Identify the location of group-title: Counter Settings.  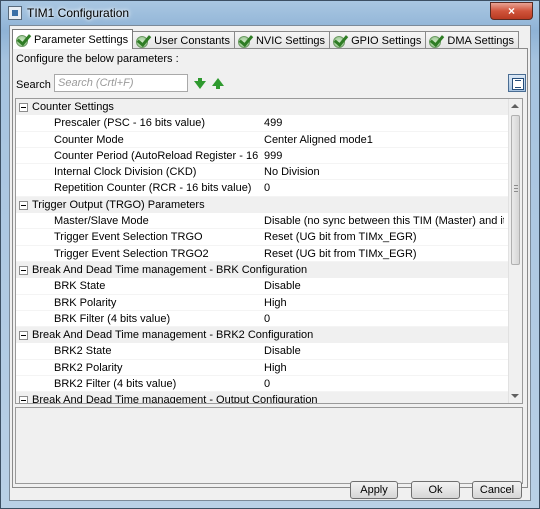
(73, 107).